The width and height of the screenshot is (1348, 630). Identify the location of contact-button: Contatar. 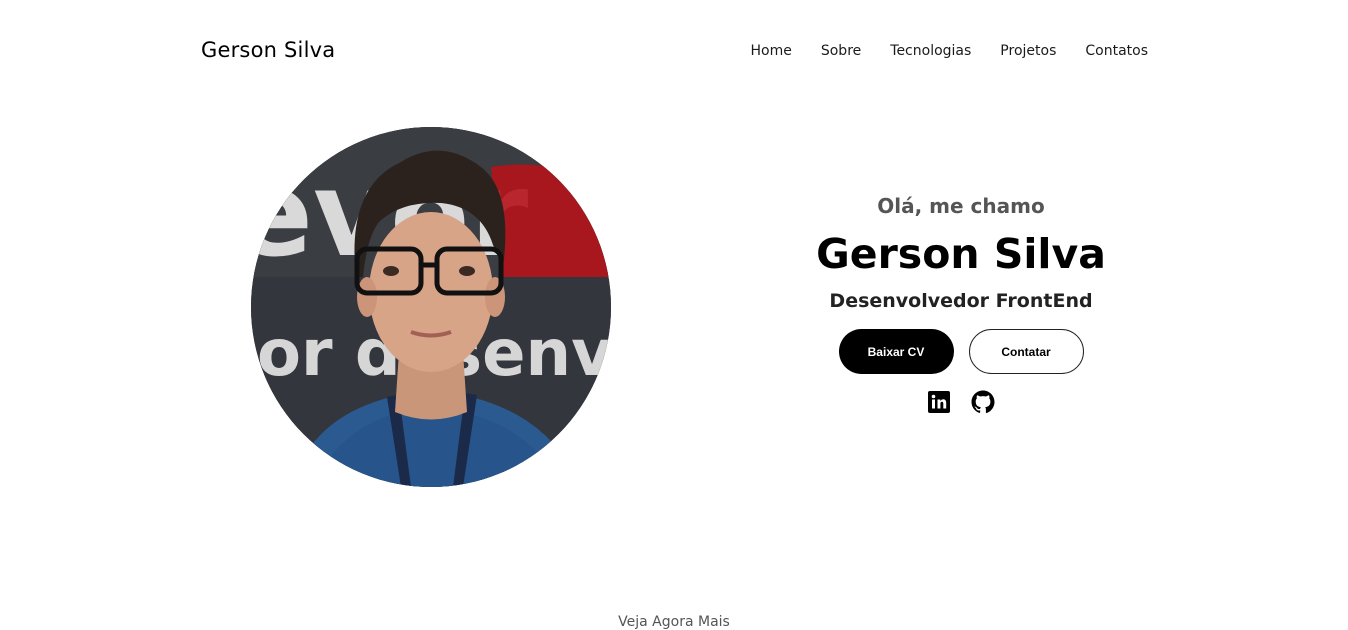
(1026, 351).